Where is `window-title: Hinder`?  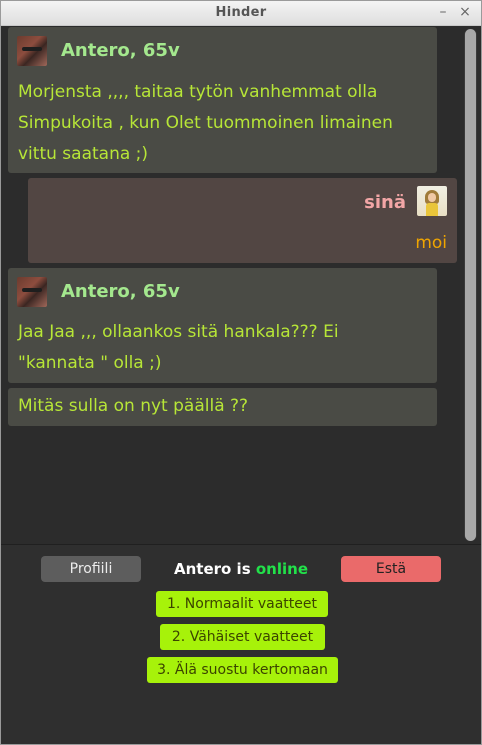 window-title: Hinder is located at coordinates (241, 12).